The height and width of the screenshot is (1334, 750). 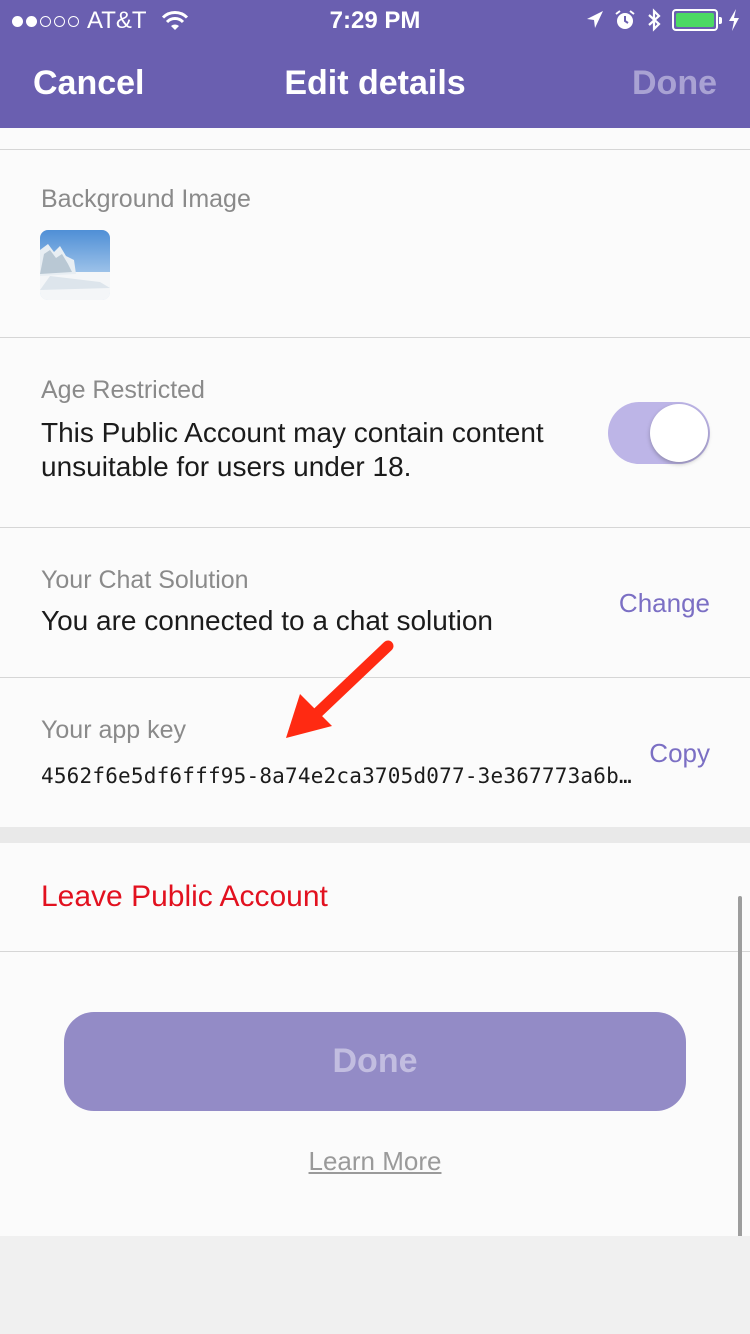 I want to click on winter-landscape-icon, so click(x=75, y=265).